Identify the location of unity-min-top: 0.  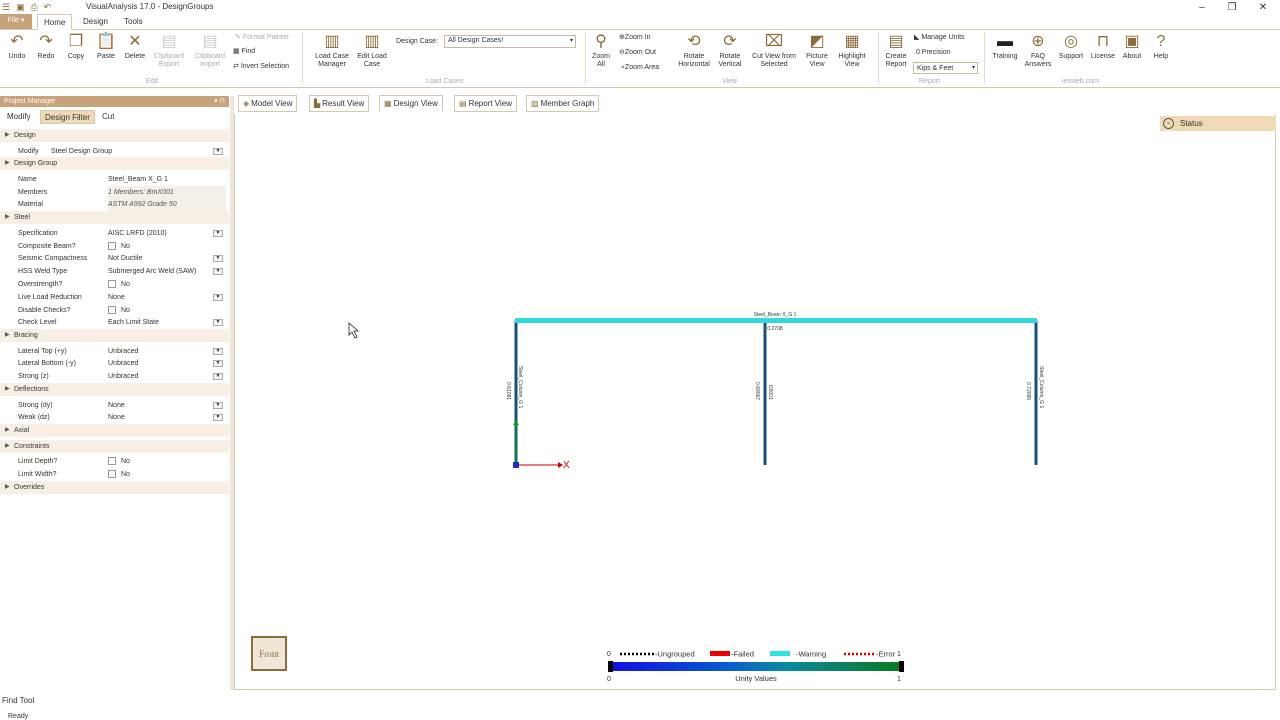
(609, 654).